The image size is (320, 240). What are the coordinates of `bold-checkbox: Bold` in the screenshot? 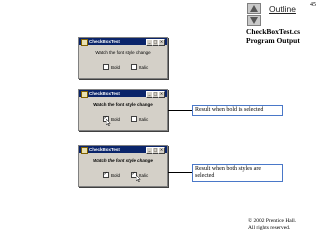 It's located at (111, 67).